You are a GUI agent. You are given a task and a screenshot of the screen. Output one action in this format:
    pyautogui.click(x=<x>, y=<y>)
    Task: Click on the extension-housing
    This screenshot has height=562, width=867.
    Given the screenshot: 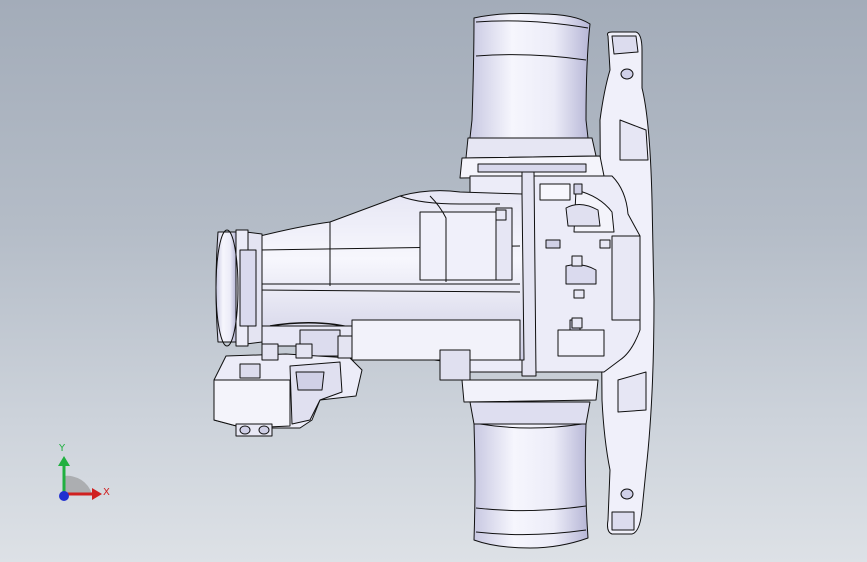 What is the action you would take?
    pyautogui.click(x=387, y=285)
    